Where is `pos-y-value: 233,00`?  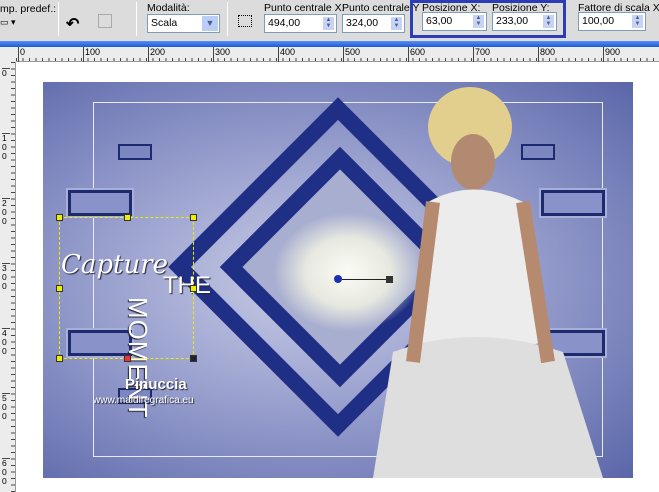 pos-y-value: 233,00 is located at coordinates (512, 21).